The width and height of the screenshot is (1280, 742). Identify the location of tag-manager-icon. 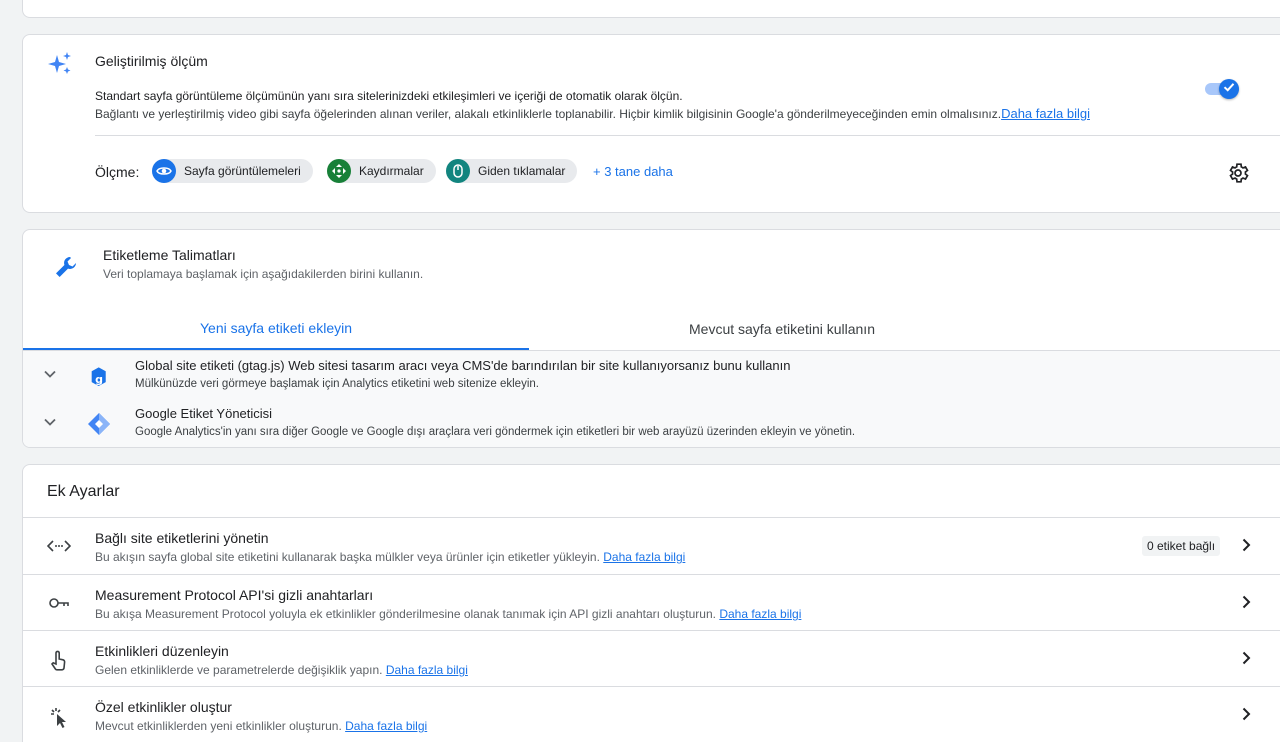
(99, 426).